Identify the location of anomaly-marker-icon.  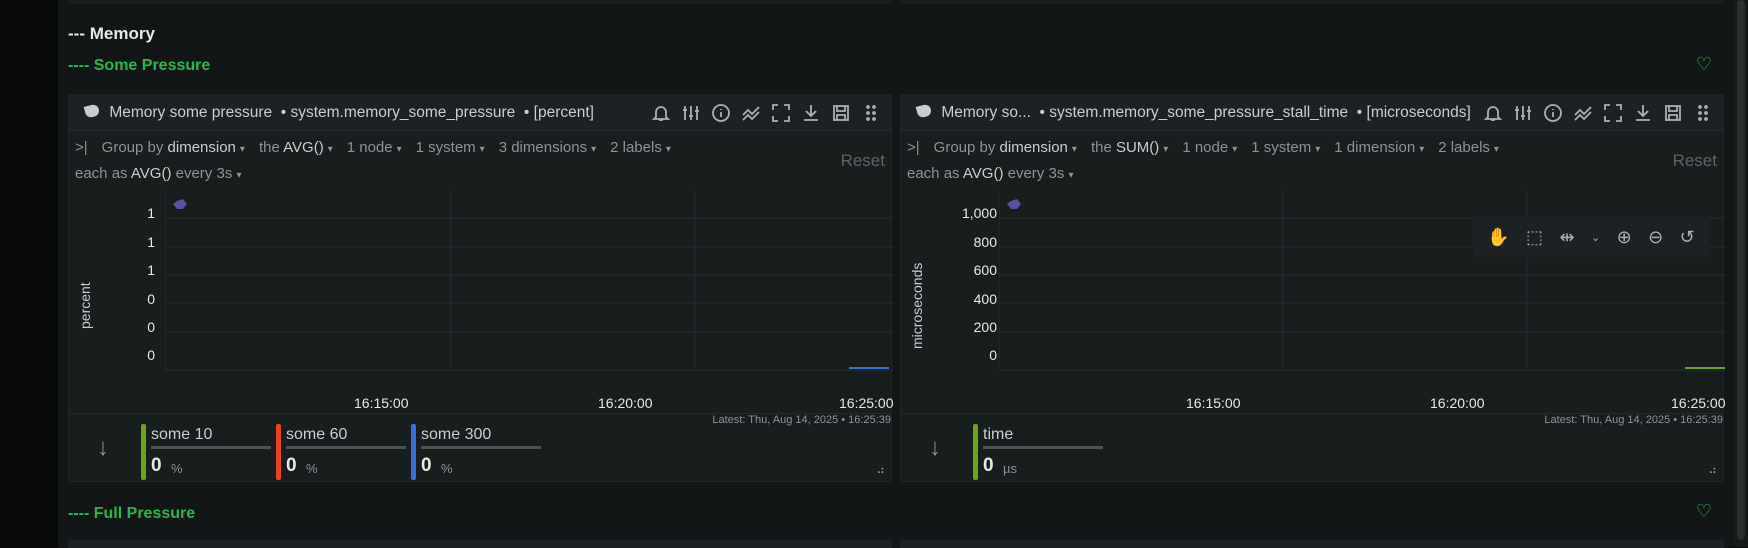
(180, 204).